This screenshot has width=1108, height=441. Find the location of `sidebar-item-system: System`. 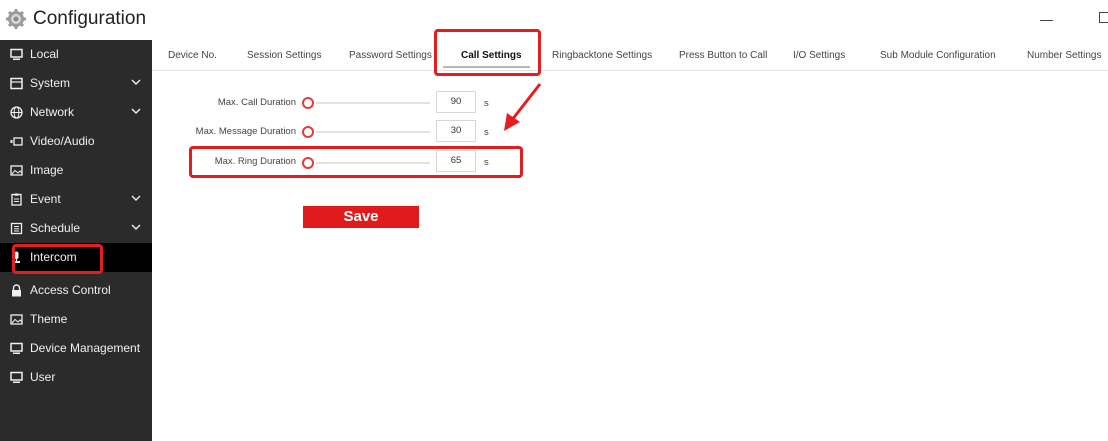

sidebar-item-system: System is located at coordinates (76, 83).